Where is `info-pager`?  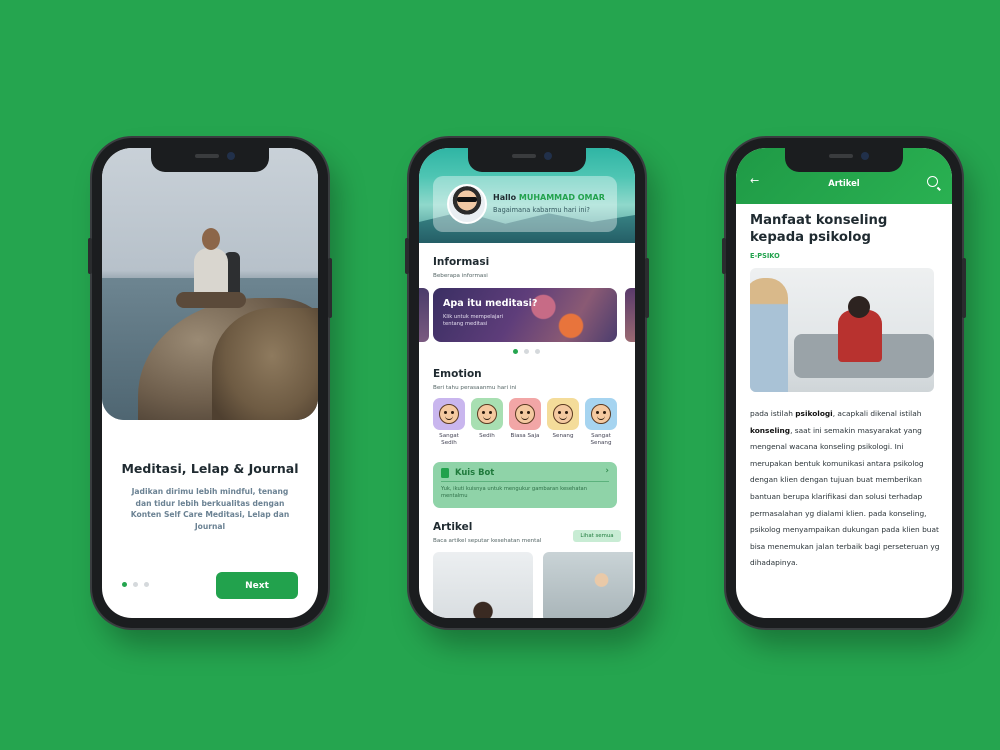 info-pager is located at coordinates (526, 351).